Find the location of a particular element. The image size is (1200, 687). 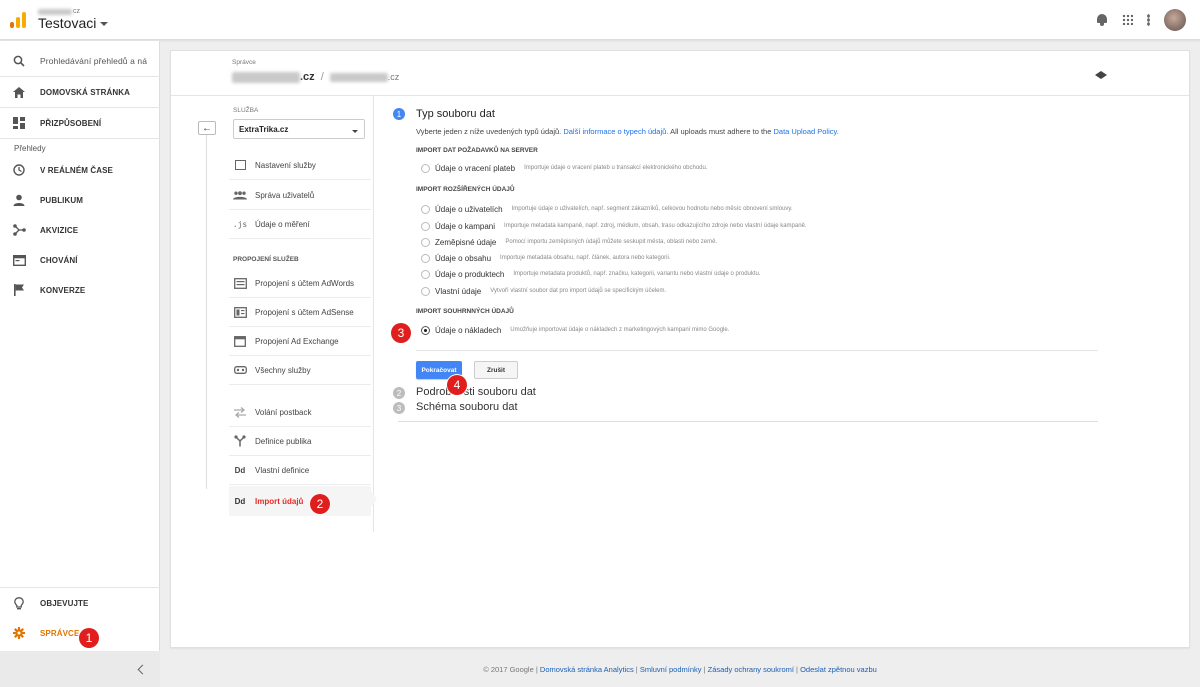

footer-copyright: © 2017 Google is located at coordinates (508, 669).